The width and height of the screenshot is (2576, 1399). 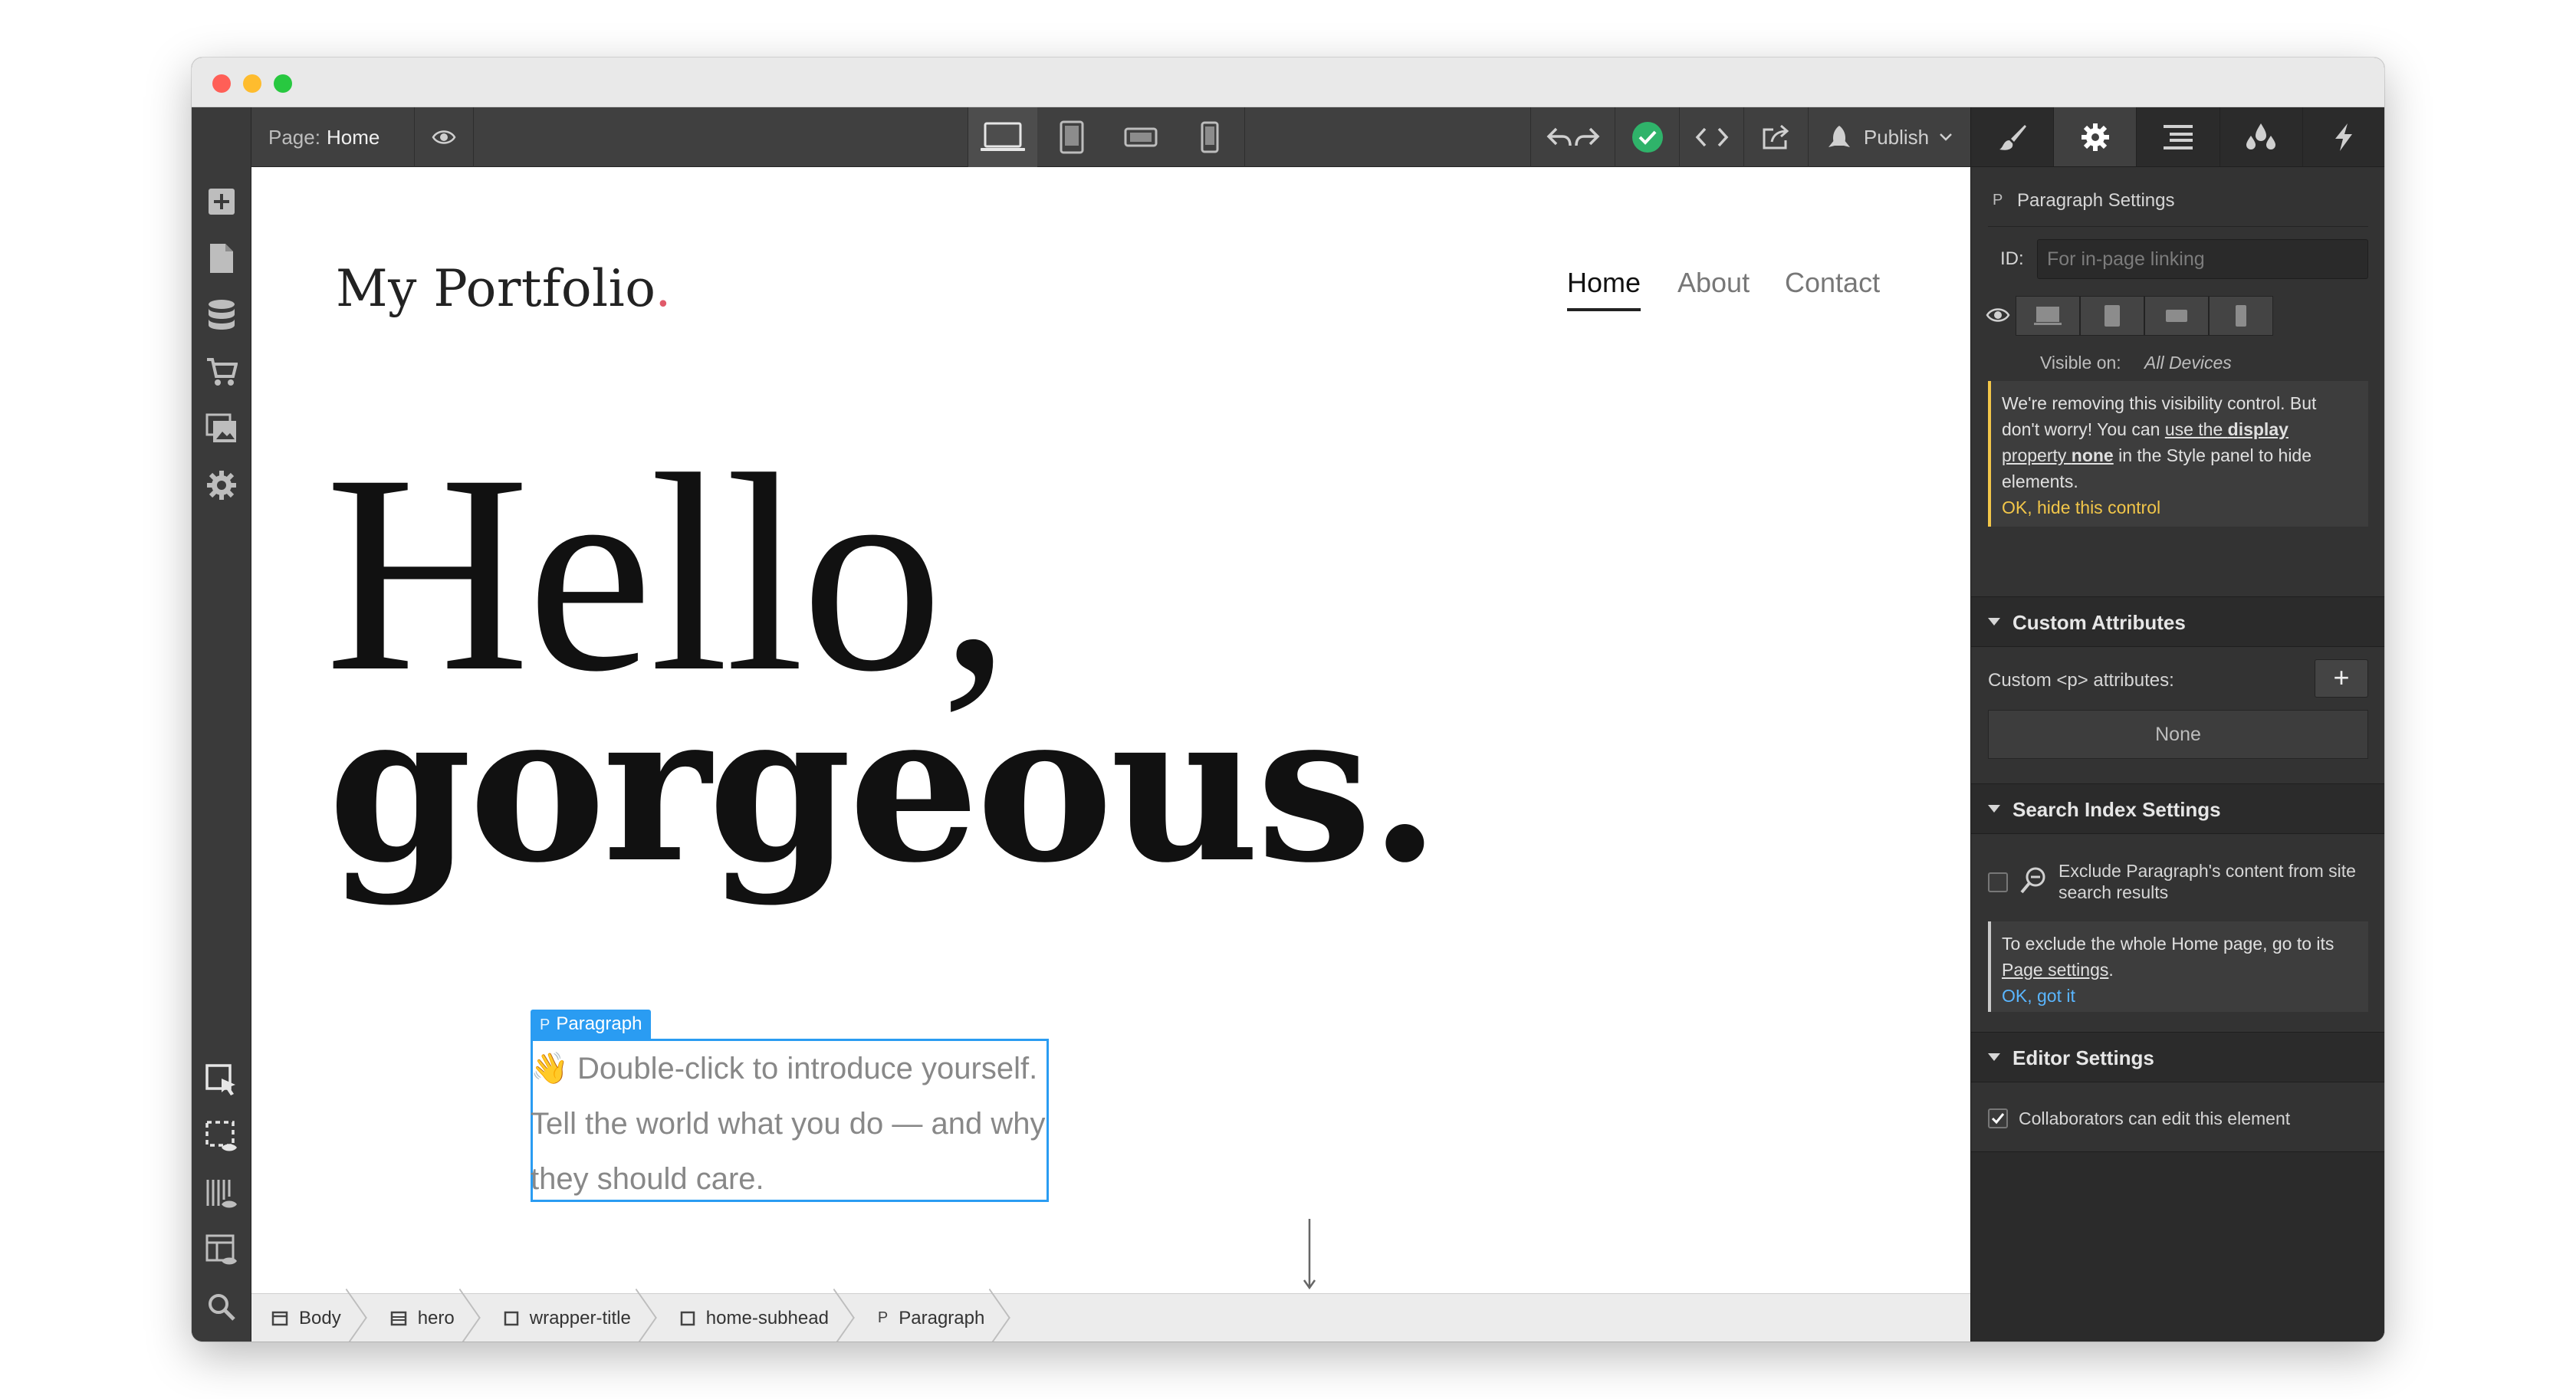 I want to click on droplets-icon, so click(x=2261, y=136).